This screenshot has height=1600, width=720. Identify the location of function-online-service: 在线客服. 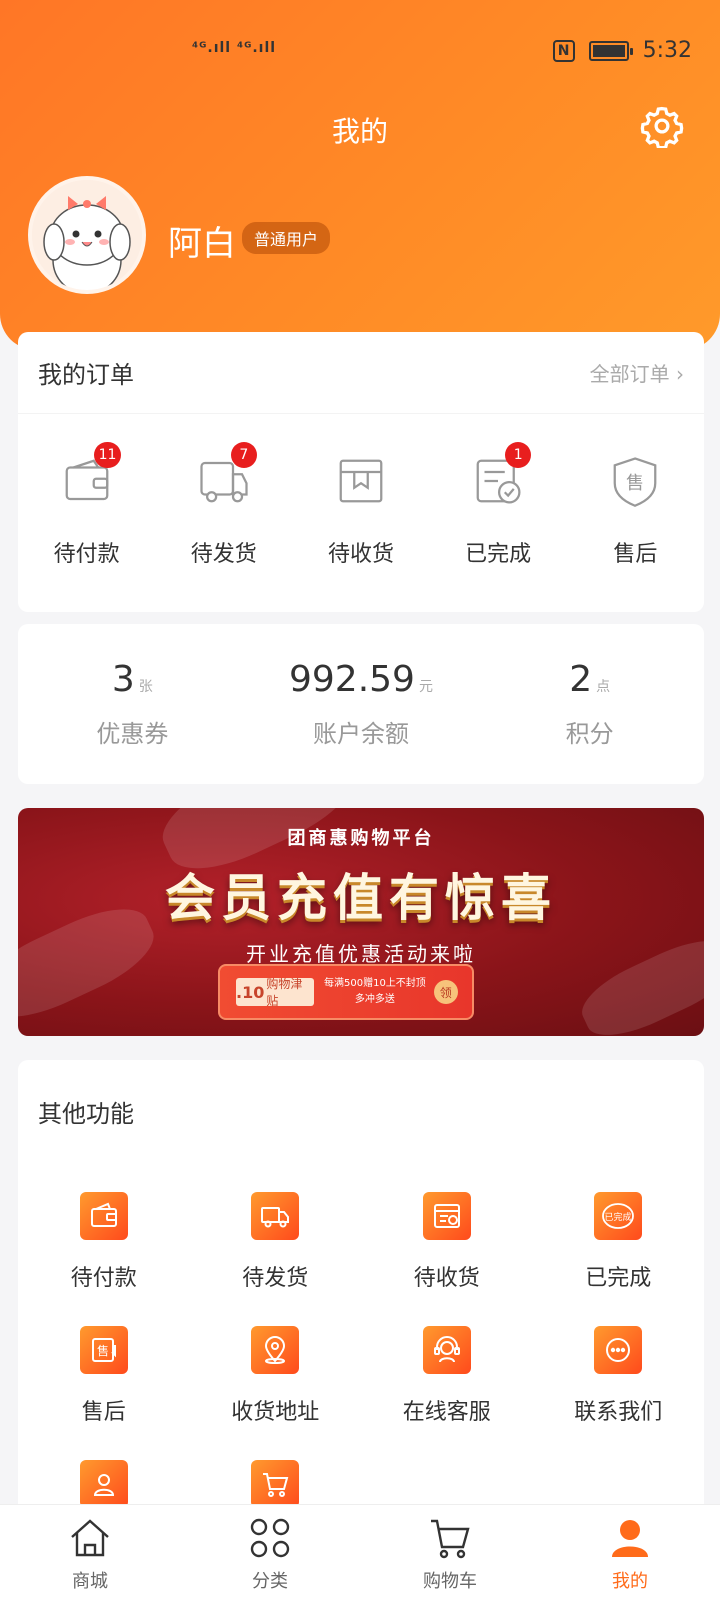
(447, 1381).